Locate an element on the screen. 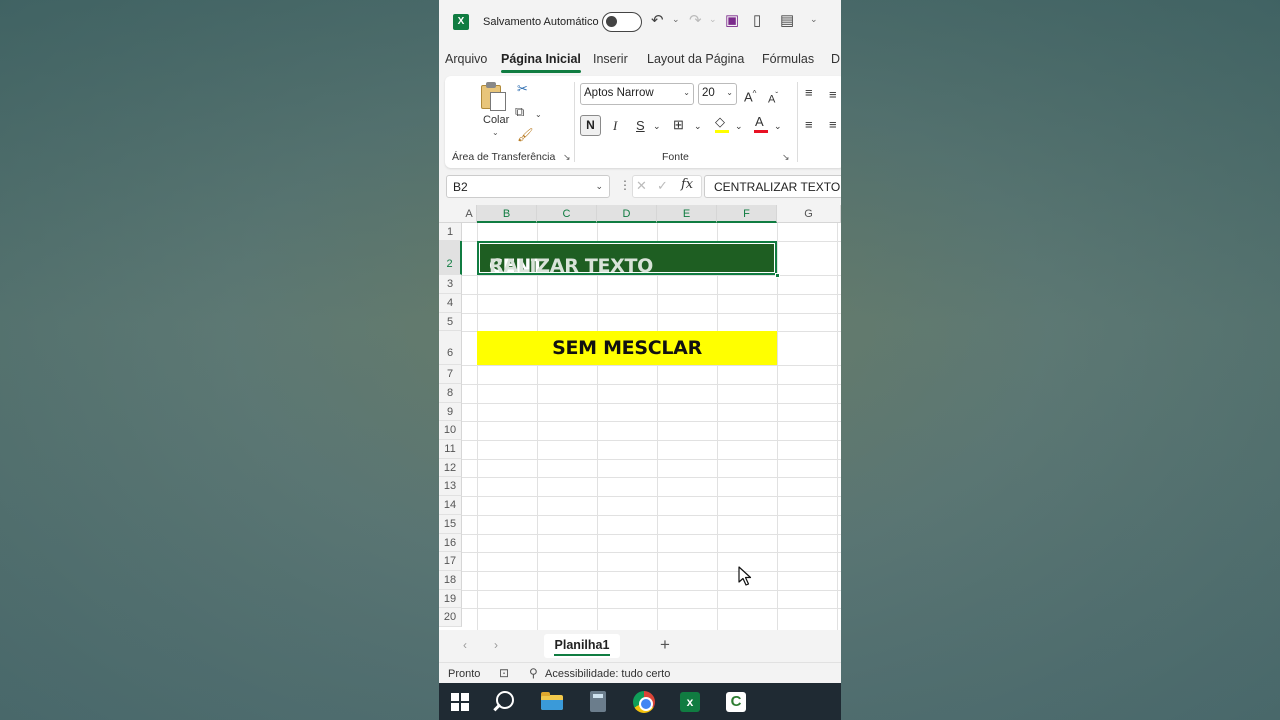 The image size is (1280, 720). form-icon: ▤ is located at coordinates (787, 21).